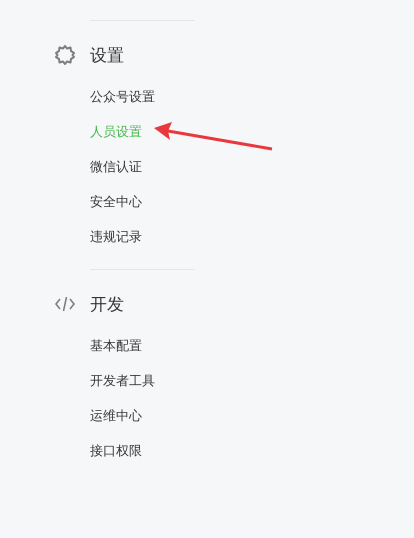 This screenshot has height=538, width=414. What do you see at coordinates (252, 97) in the screenshot?
I see `menu-item: 公众号设置` at bounding box center [252, 97].